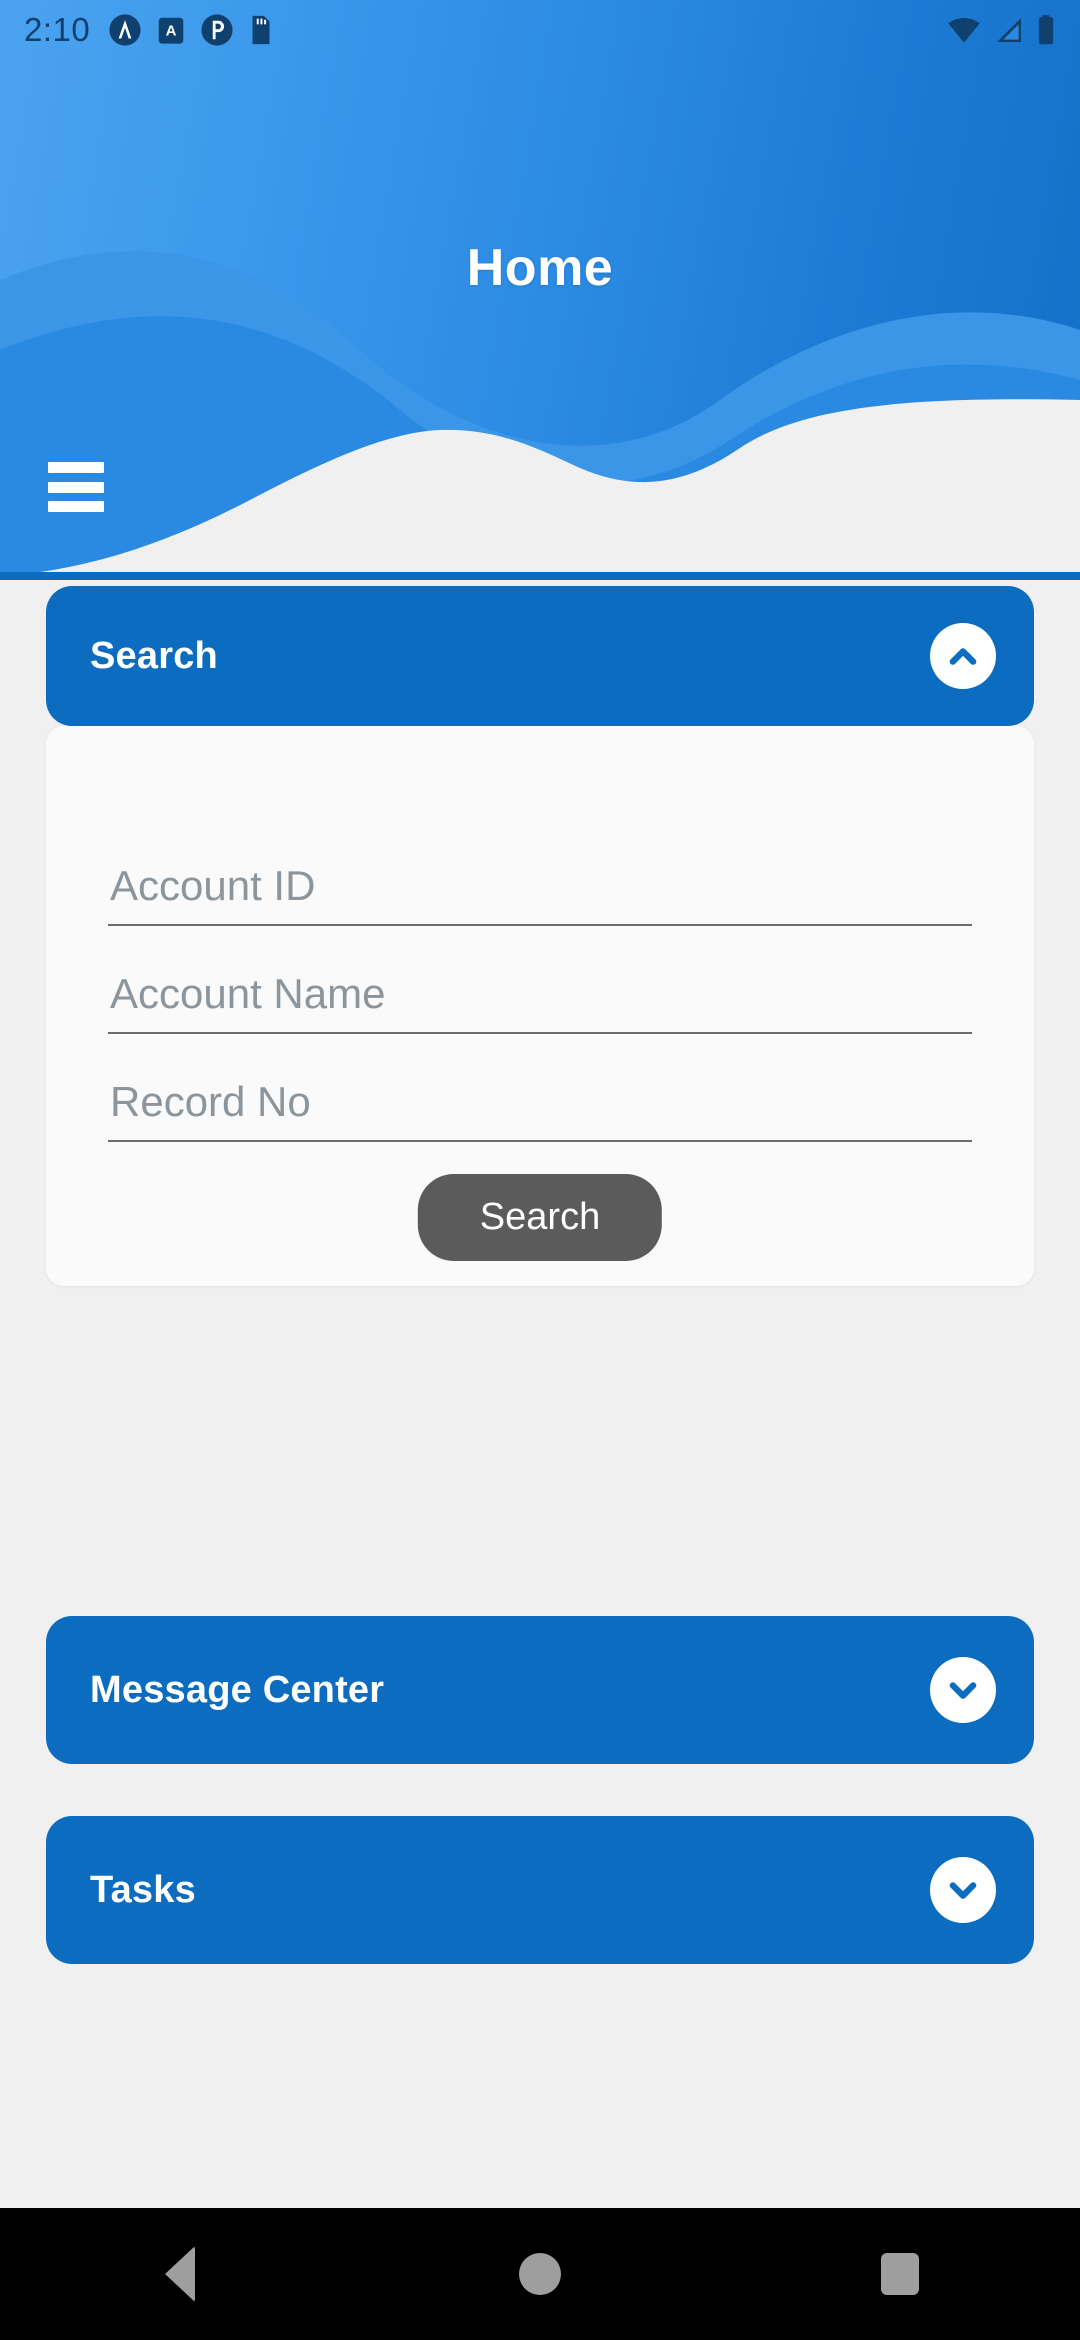 The width and height of the screenshot is (1080, 2340). Describe the element at coordinates (57, 29) in the screenshot. I see `status-bar-clock: 2:10` at that location.